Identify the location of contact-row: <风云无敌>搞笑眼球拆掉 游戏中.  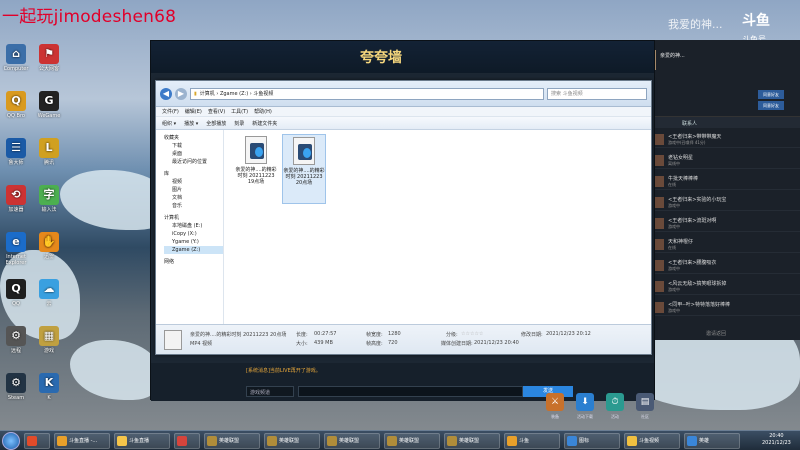
(716, 287).